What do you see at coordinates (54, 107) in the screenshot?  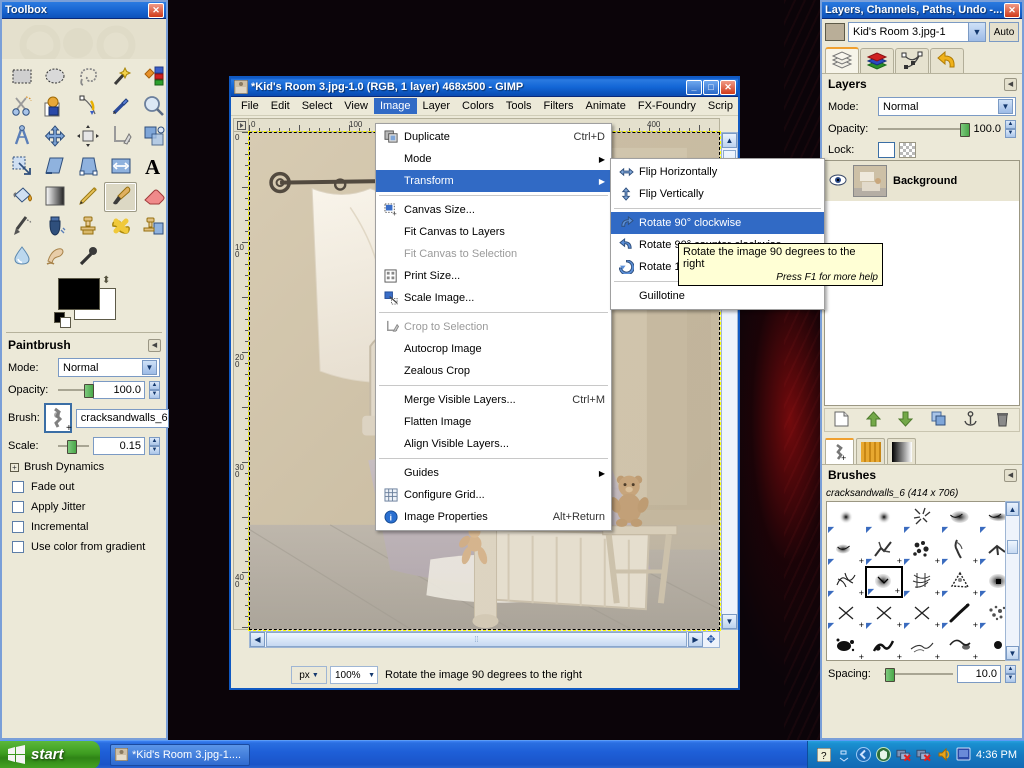 I see `foreground-select-tool` at bounding box center [54, 107].